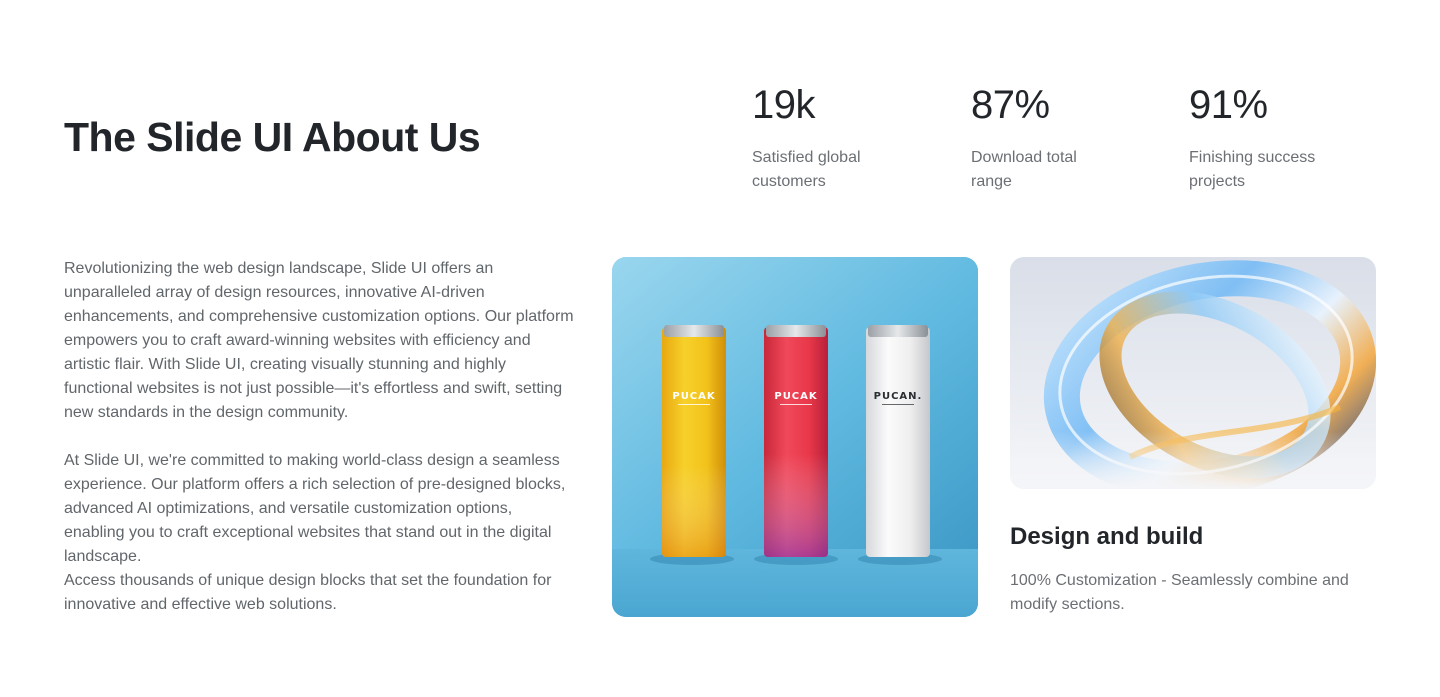 The width and height of the screenshot is (1440, 697). Describe the element at coordinates (1252, 169) in the screenshot. I see `stat-label: Finishing success projects` at that location.